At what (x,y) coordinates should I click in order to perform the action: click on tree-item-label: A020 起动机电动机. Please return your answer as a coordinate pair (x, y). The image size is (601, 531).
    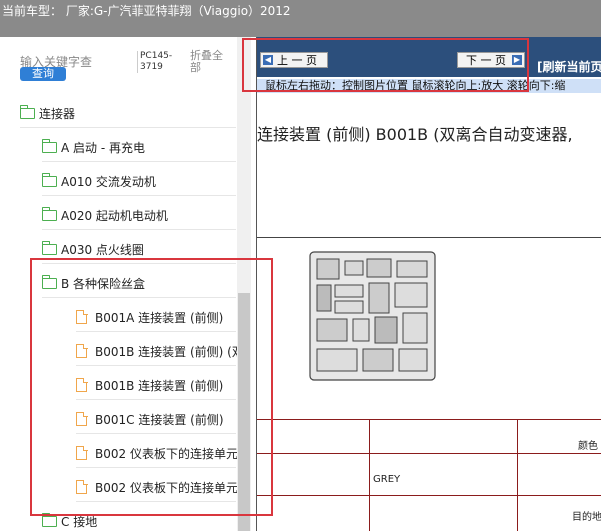
    Looking at the image, I should click on (114, 216).